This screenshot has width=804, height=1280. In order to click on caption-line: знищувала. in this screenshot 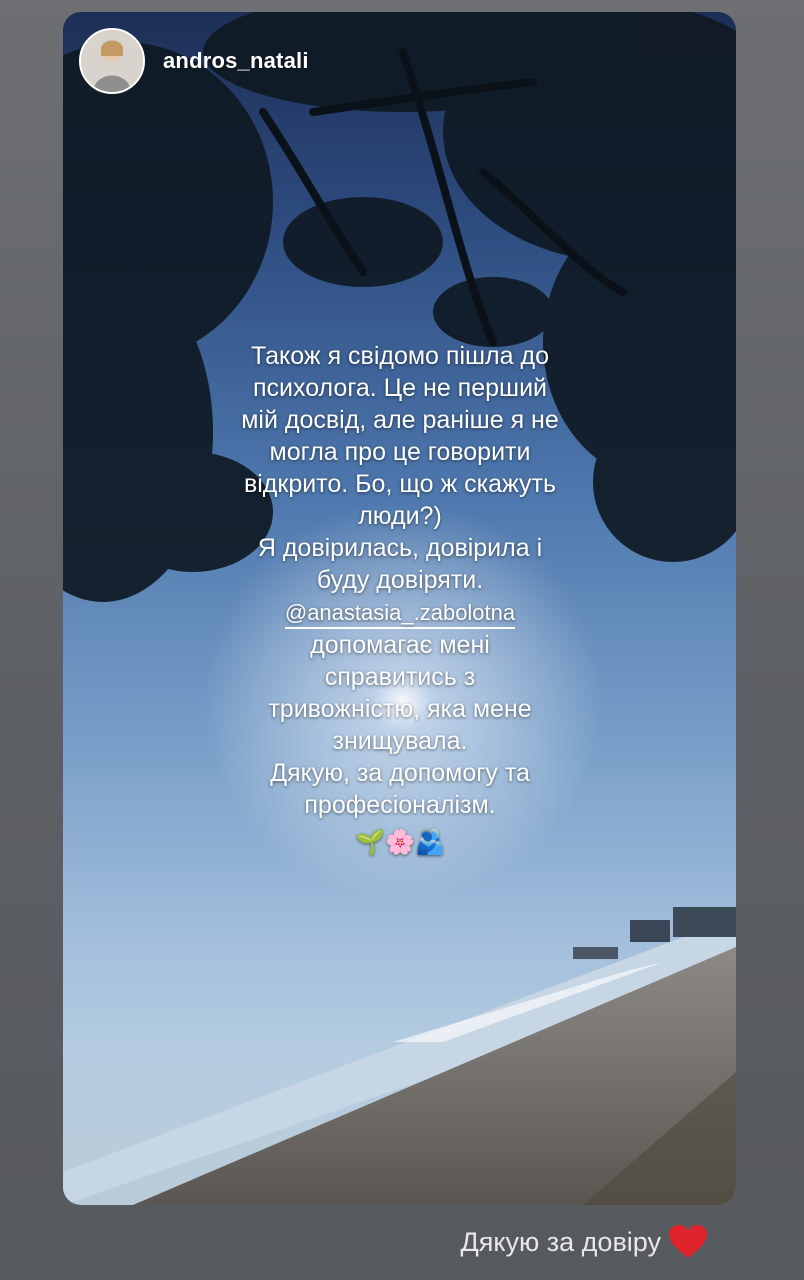, I will do `click(400, 741)`.